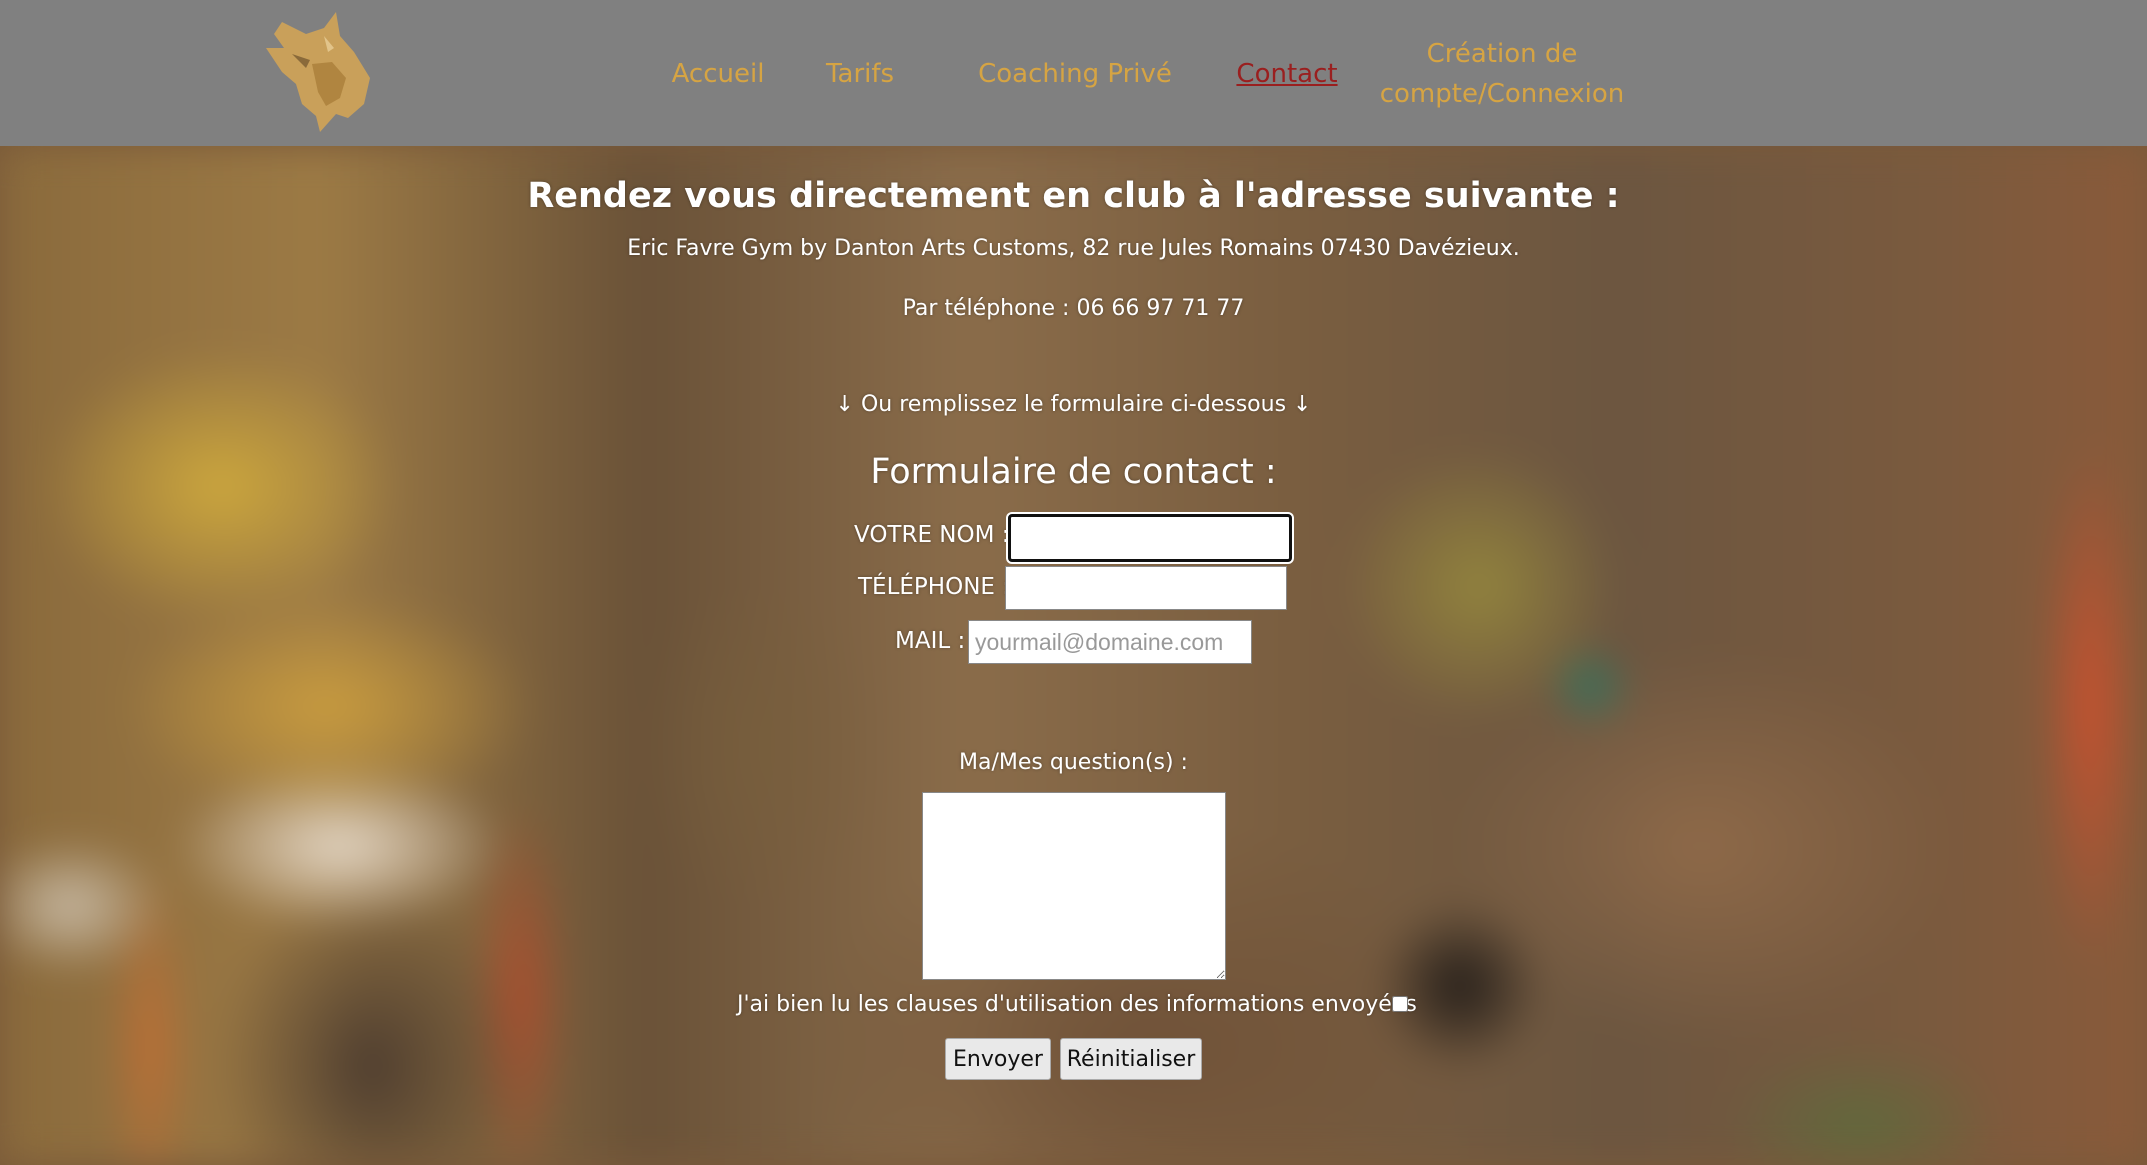  Describe the element at coordinates (998, 1059) in the screenshot. I see `submit-button: Envoyer` at that location.